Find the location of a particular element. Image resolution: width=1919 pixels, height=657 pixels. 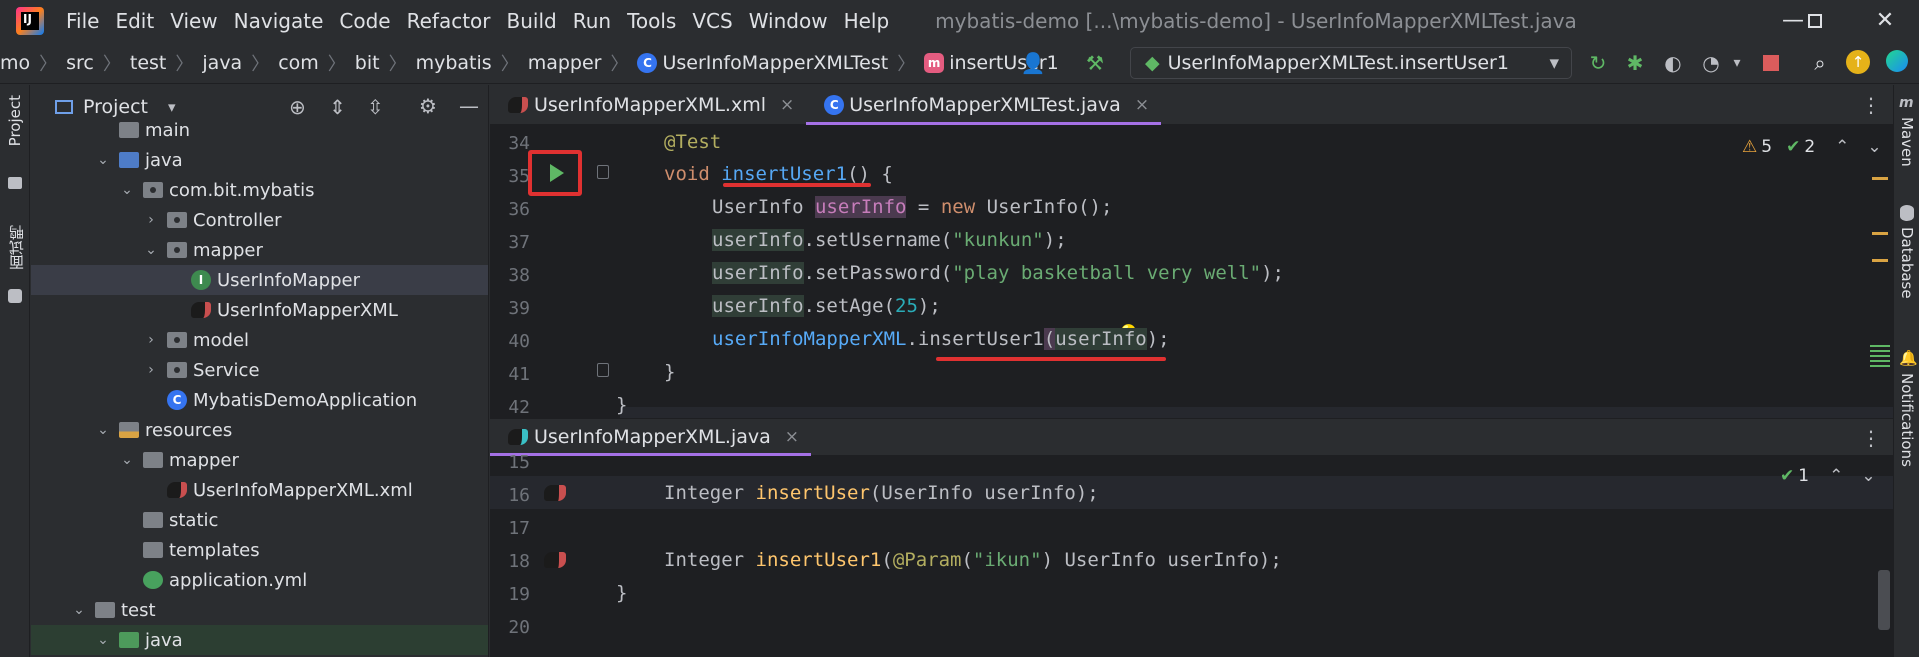

junit-config-icon: ◆ is located at coordinates (1152, 63).